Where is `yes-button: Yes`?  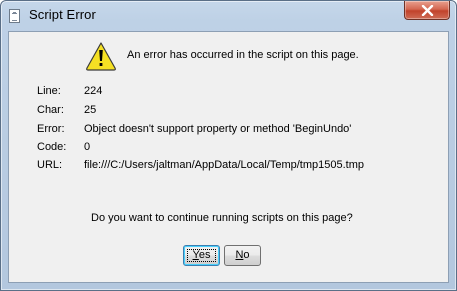 yes-button: Yes is located at coordinates (201, 255).